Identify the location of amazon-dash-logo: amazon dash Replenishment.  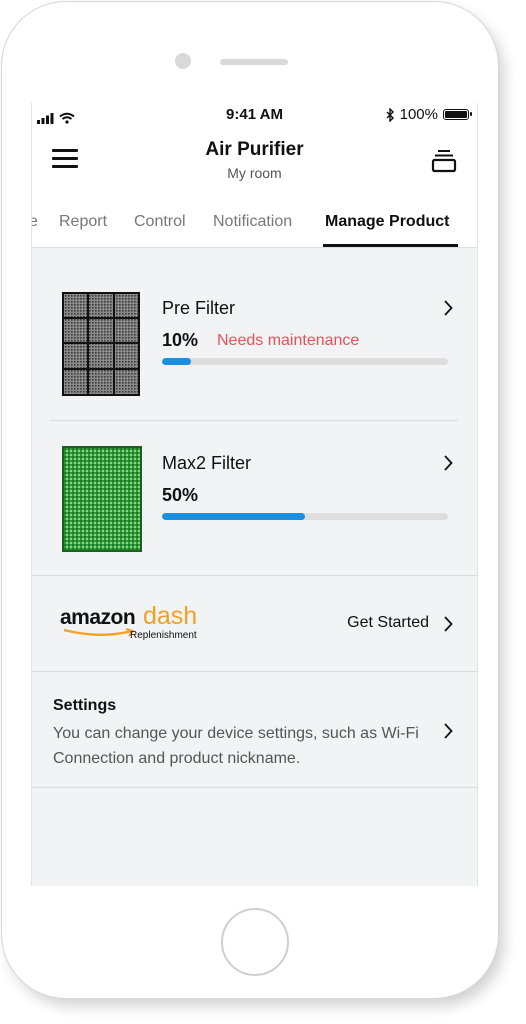
(130, 624).